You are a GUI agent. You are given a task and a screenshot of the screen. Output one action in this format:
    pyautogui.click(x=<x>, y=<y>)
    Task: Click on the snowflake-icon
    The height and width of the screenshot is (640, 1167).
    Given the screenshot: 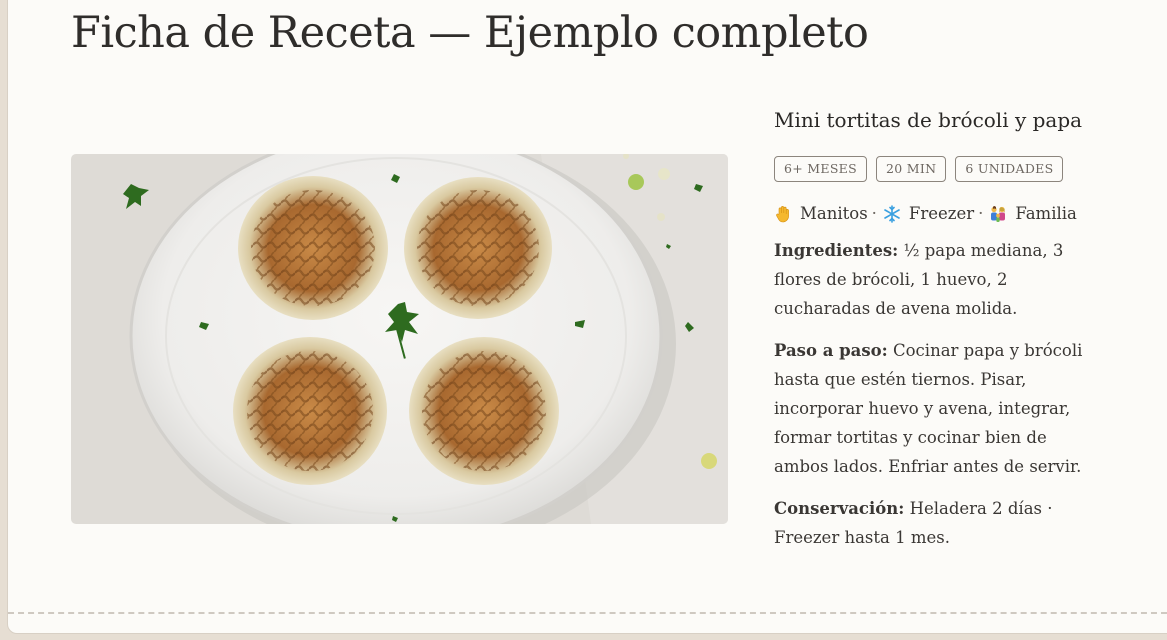 What is the action you would take?
    pyautogui.click(x=892, y=213)
    